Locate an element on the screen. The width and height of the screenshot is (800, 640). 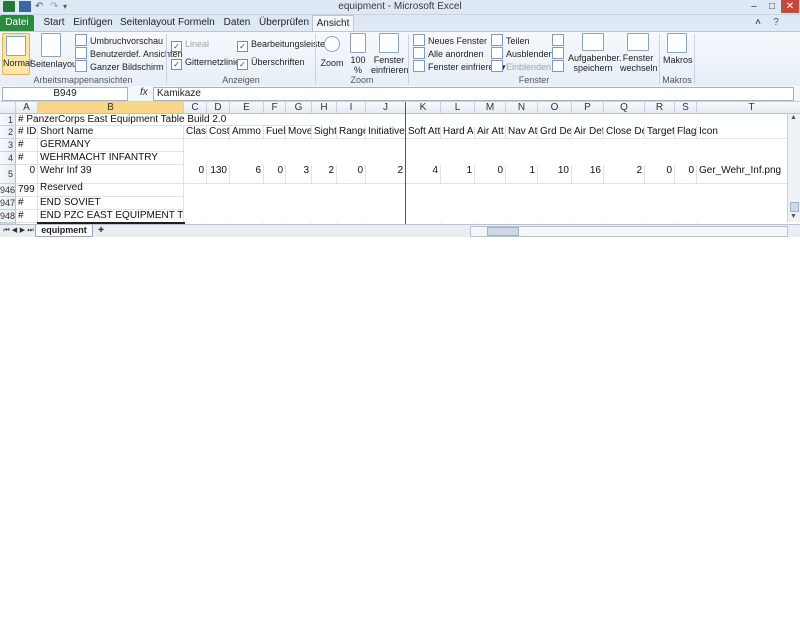
page-layout-button: Seitenlayout is located at coordinates (55, 51).